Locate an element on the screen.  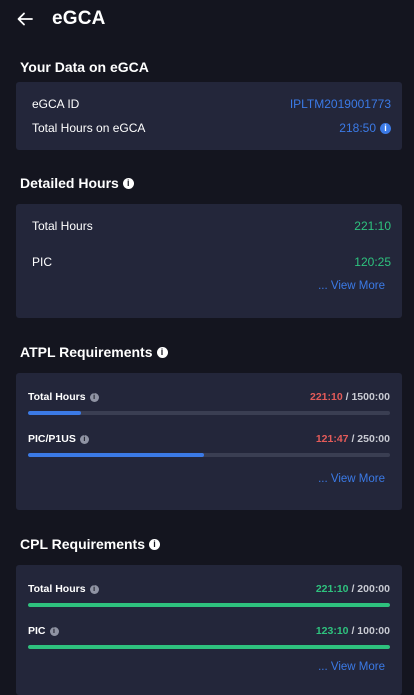
atpl-total-label: Total Hours is located at coordinates (57, 397).